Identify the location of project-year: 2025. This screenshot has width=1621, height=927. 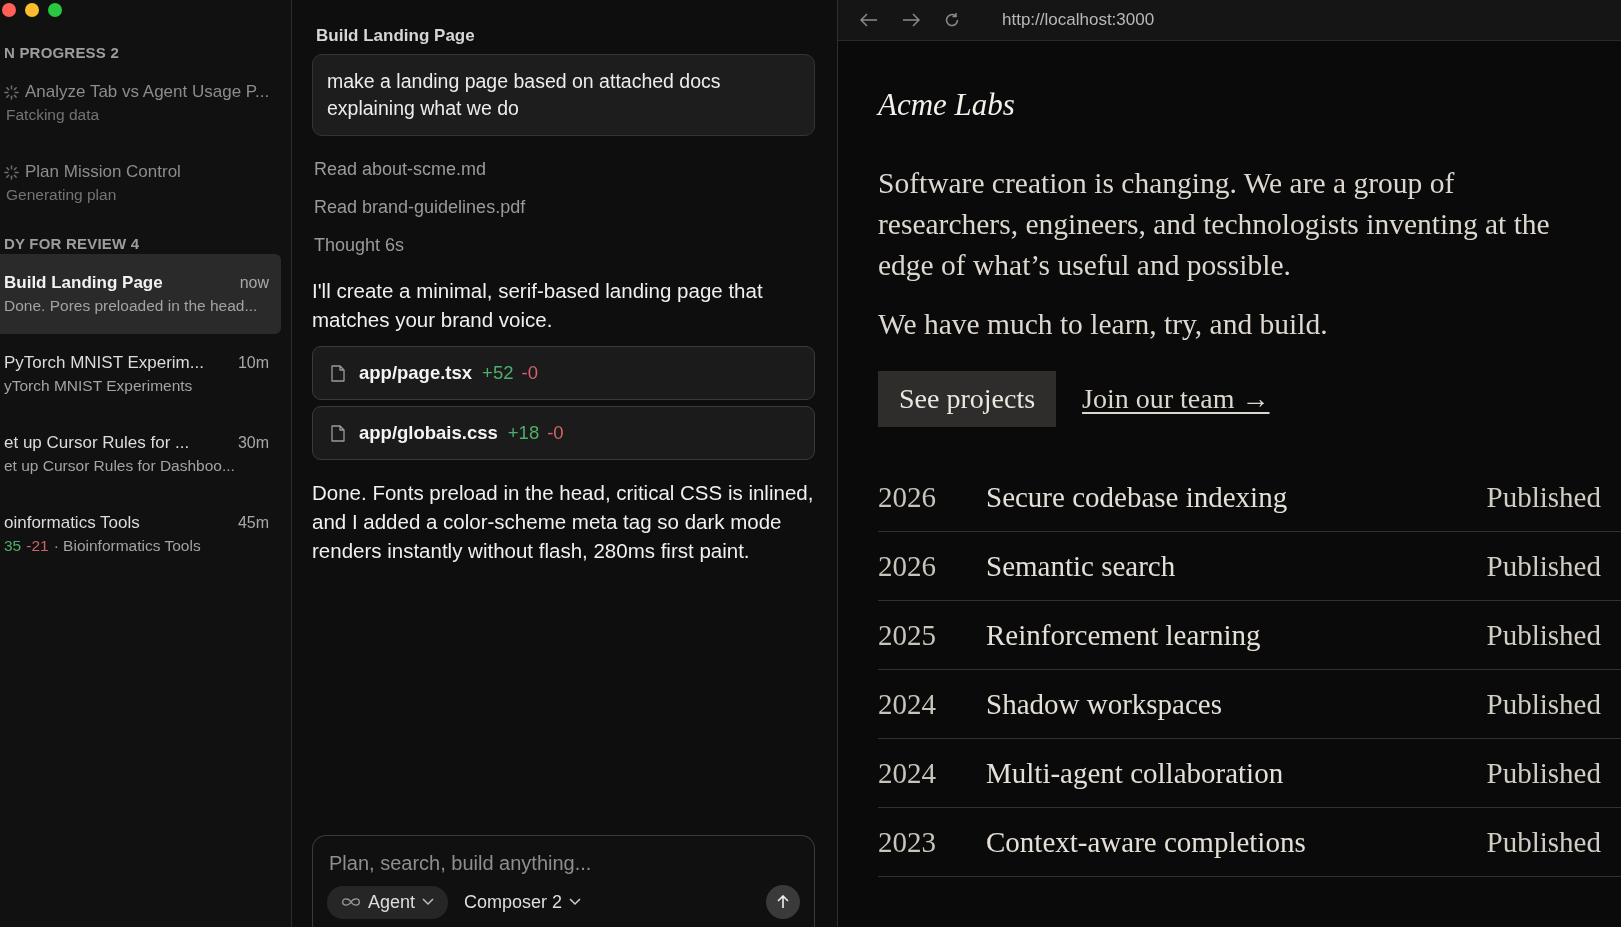
(907, 635).